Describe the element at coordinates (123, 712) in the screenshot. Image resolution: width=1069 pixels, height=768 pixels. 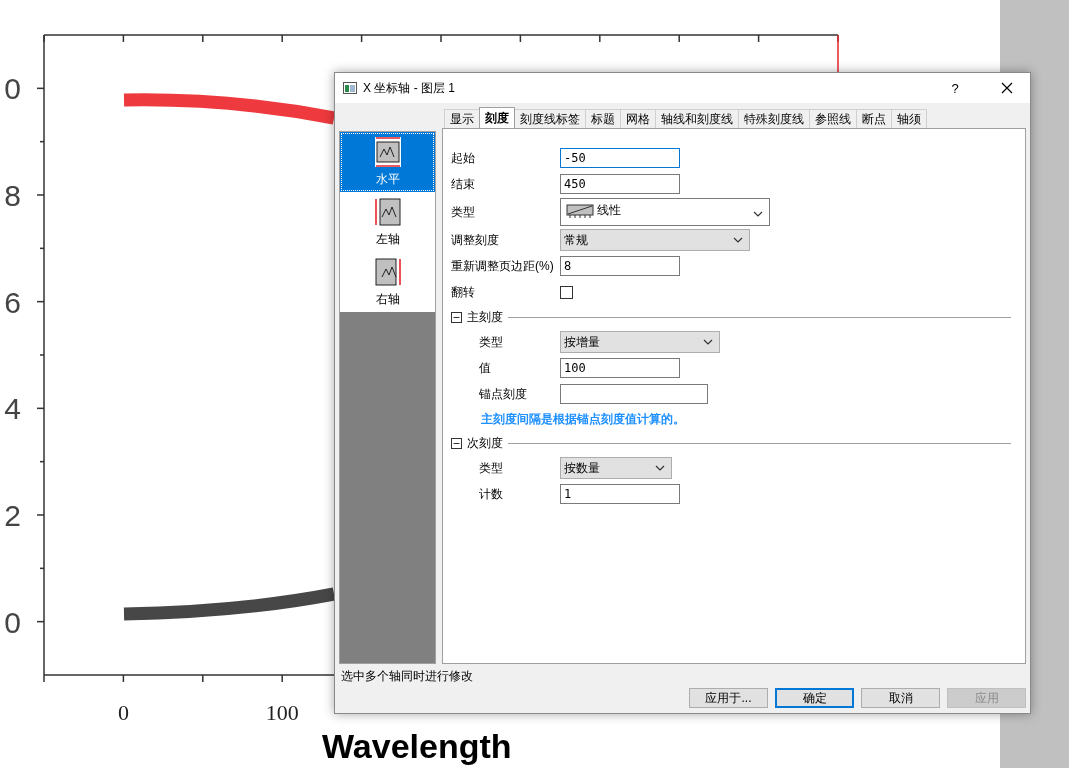
I see `x-tick-label: 0` at that location.